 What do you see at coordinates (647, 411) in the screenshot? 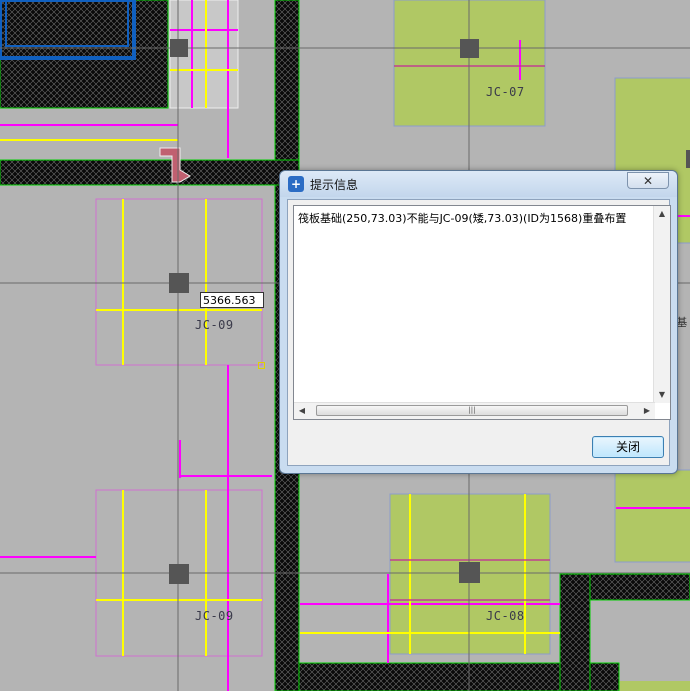
I see `scroll-right-icon: ▶` at bounding box center [647, 411].